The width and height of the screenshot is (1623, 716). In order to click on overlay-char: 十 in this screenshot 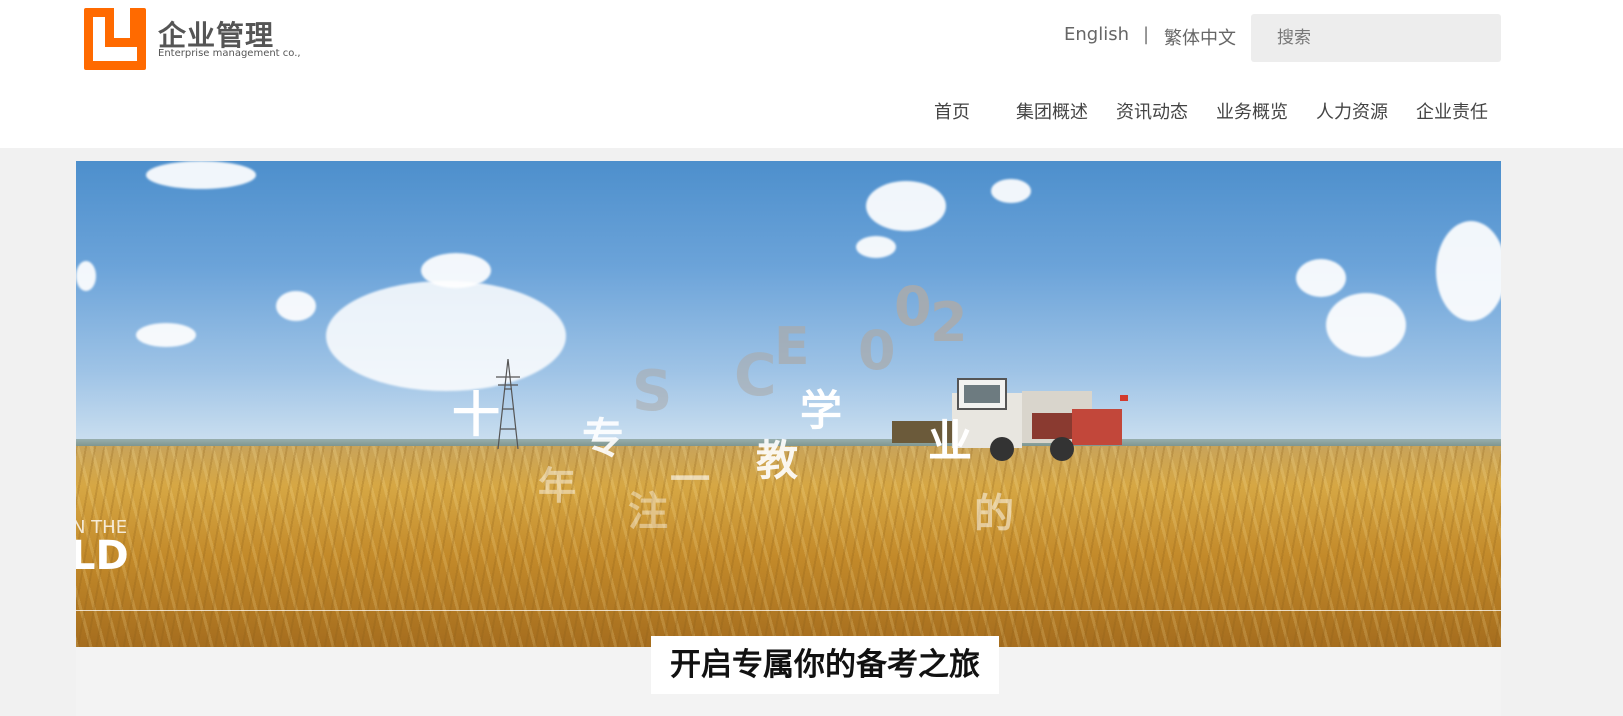, I will do `click(476, 415)`.